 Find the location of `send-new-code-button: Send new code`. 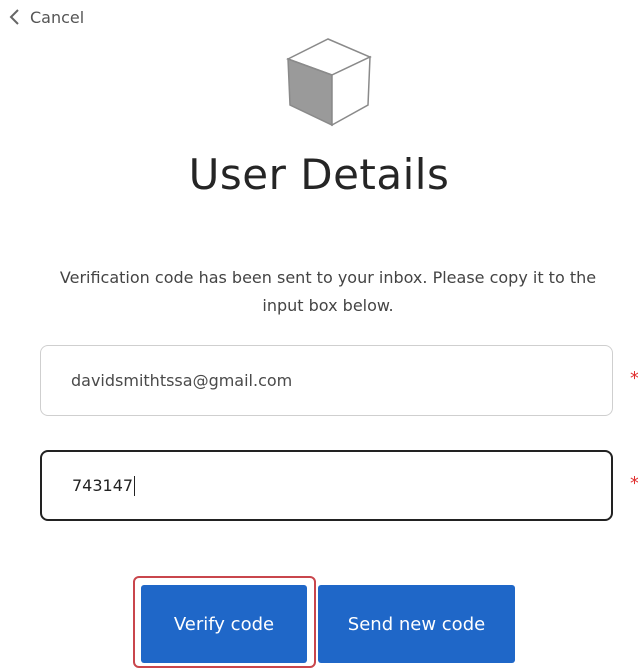

send-new-code-button: Send new code is located at coordinates (416, 624).